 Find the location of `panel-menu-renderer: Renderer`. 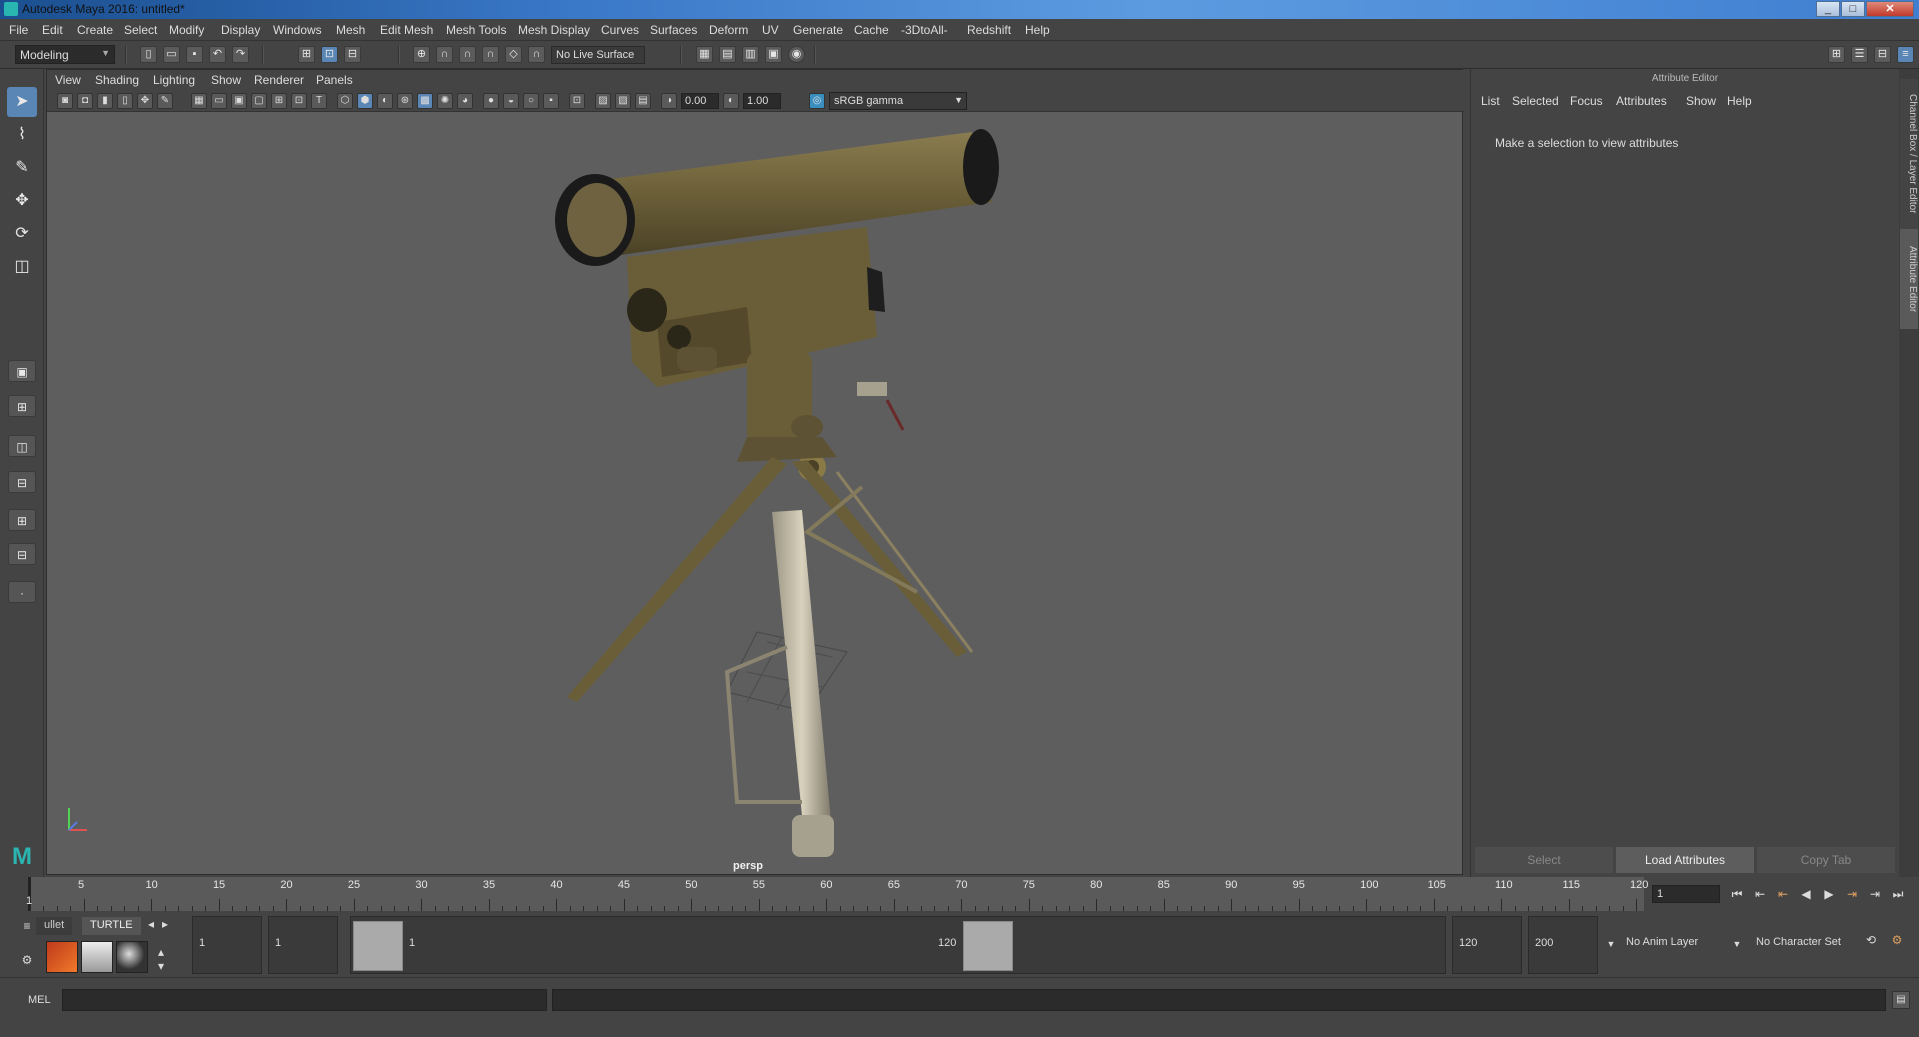

panel-menu-renderer: Renderer is located at coordinates (279, 80).